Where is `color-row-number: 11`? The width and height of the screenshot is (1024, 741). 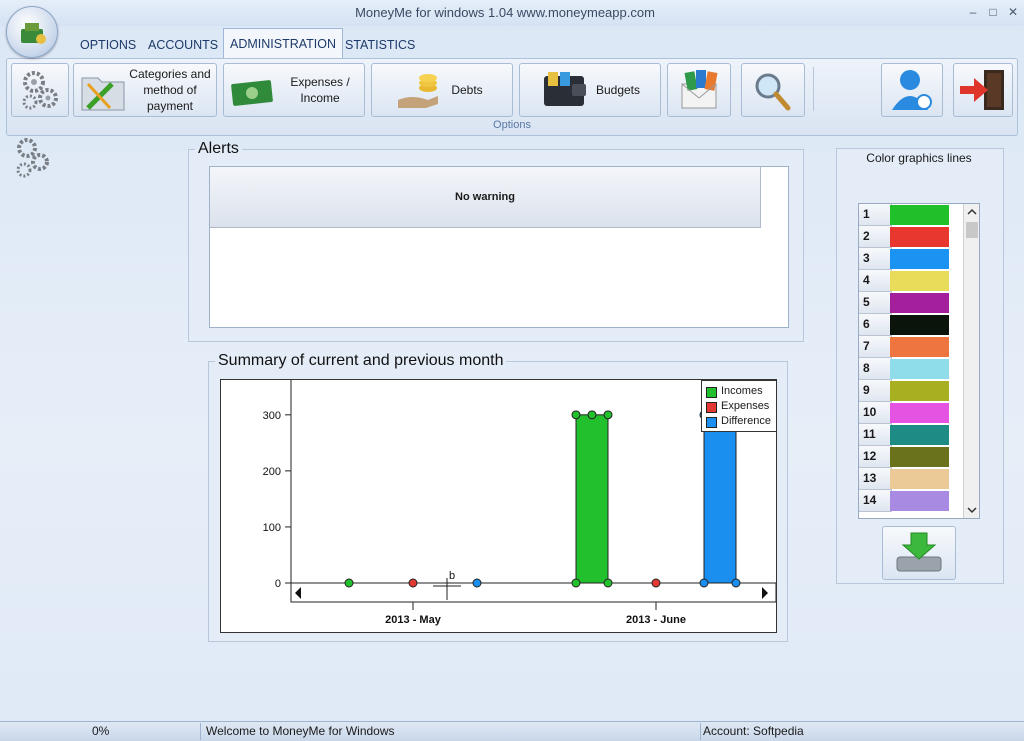
color-row-number: 11 is located at coordinates (875, 435).